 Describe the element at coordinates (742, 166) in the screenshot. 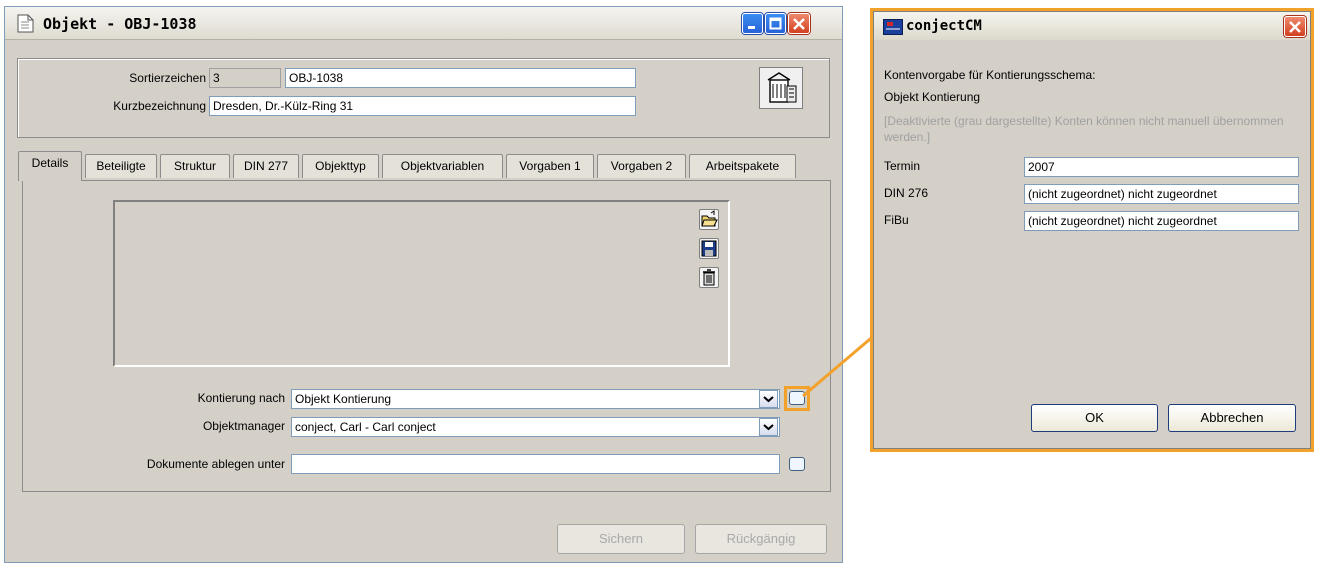

I see `tab-arbeitspakete: Arbeitspakete` at that location.